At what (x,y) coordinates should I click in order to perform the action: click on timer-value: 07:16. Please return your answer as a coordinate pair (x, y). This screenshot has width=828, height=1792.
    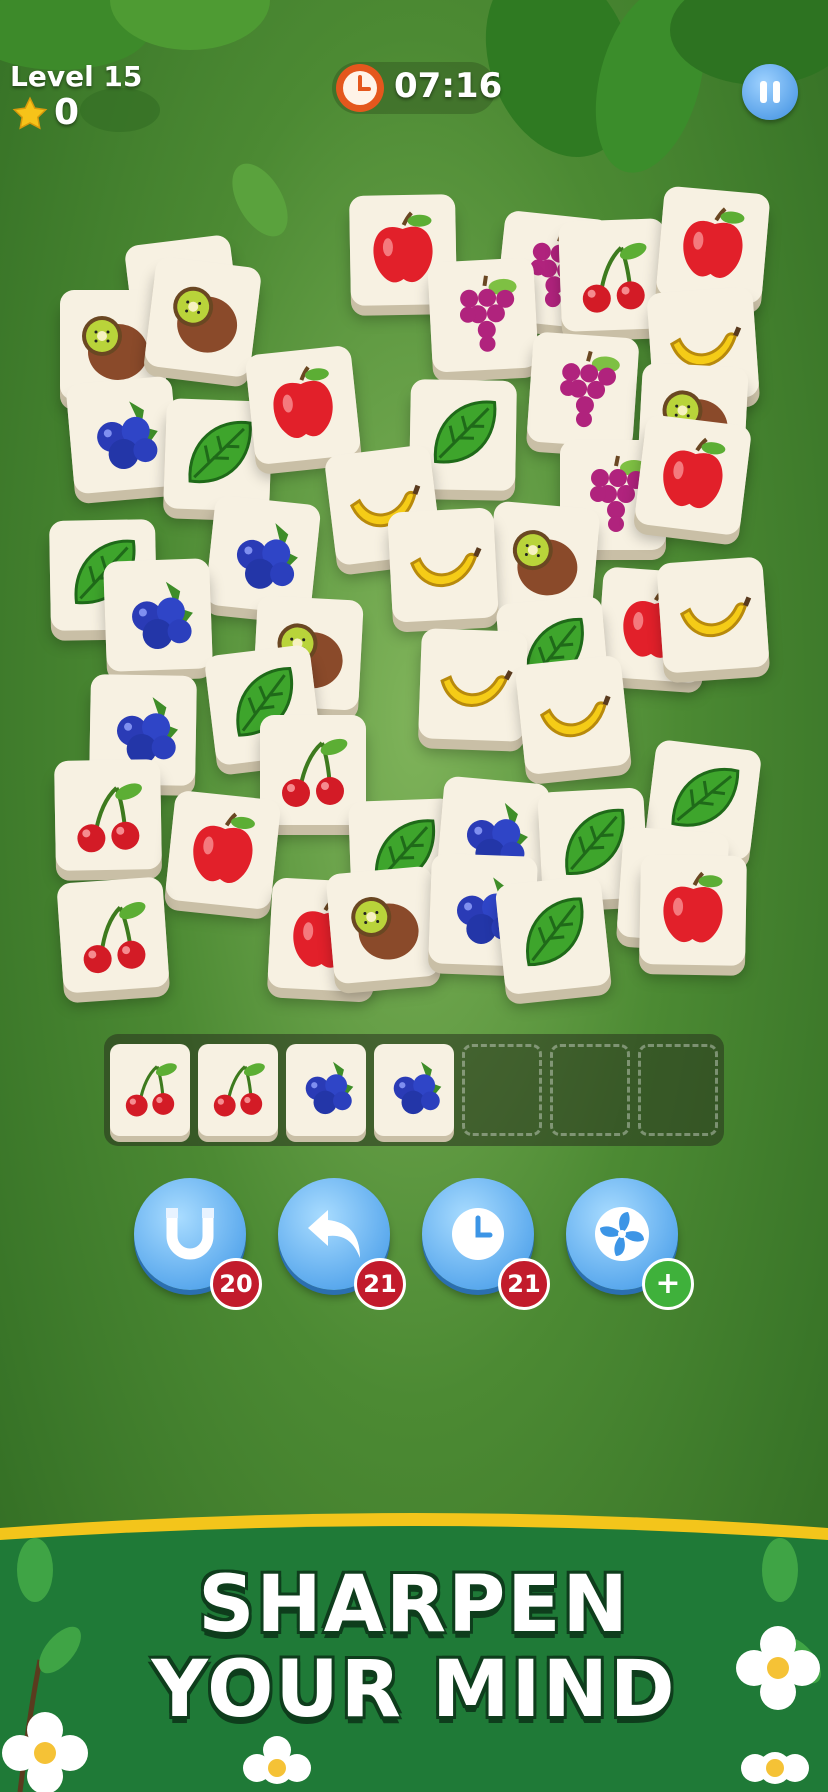
    Looking at the image, I should click on (448, 86).